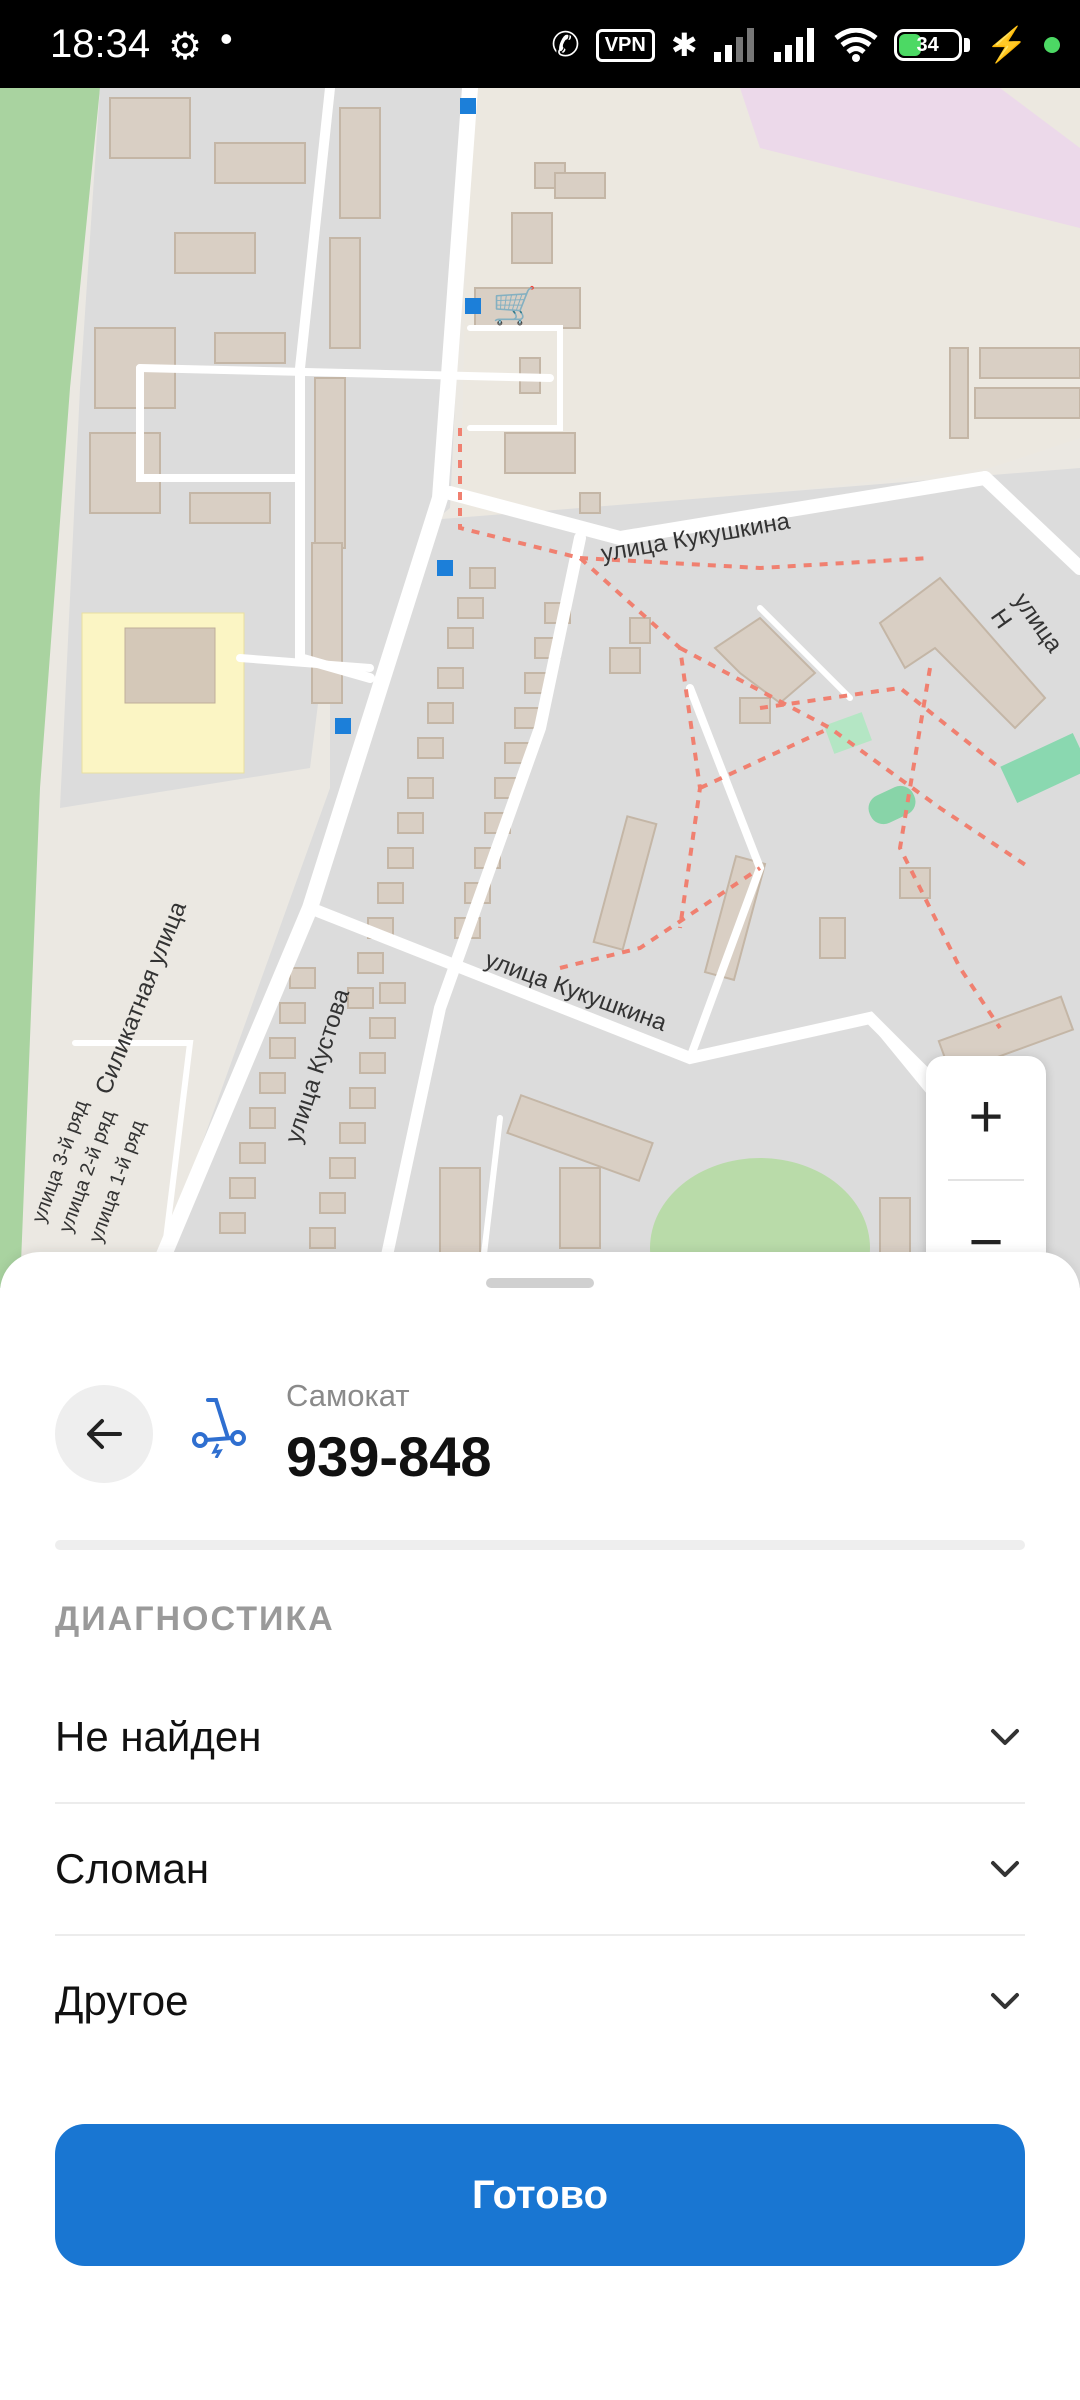  What do you see at coordinates (1006, 45) in the screenshot?
I see `charging-icon: ⚡` at bounding box center [1006, 45].